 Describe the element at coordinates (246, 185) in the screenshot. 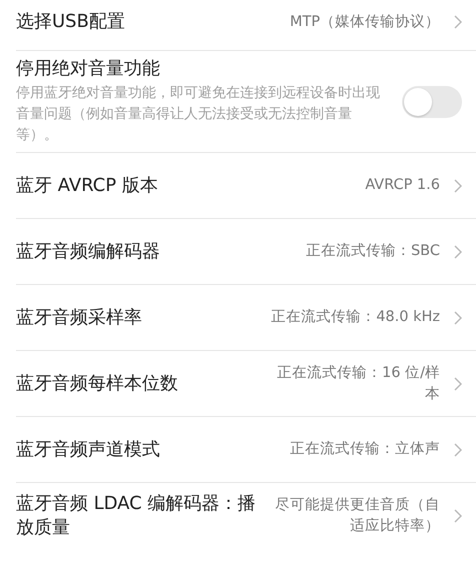

I see `settings-row: 蓝牙 AVRCP 版本 AVRCP 1.6` at that location.